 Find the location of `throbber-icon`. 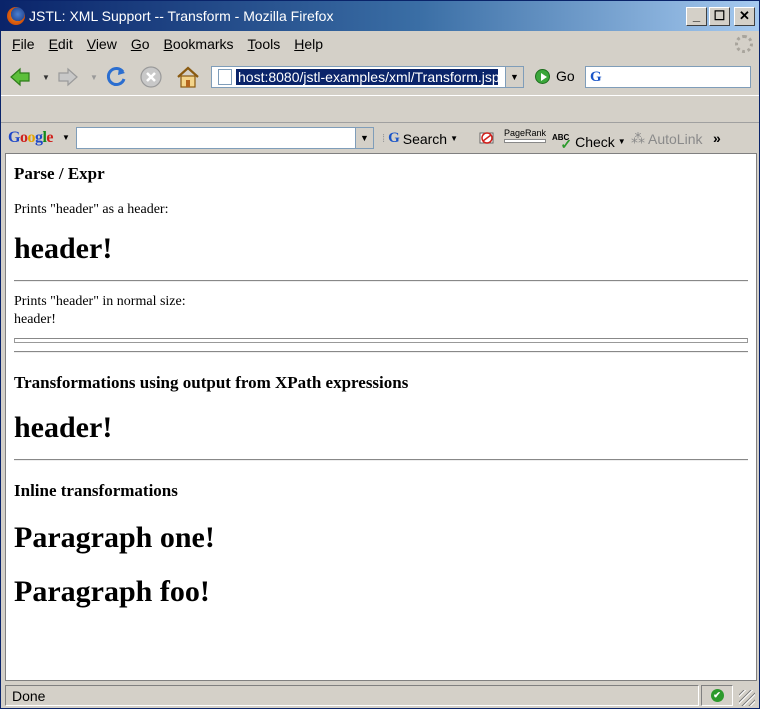

throbber-icon is located at coordinates (744, 44).